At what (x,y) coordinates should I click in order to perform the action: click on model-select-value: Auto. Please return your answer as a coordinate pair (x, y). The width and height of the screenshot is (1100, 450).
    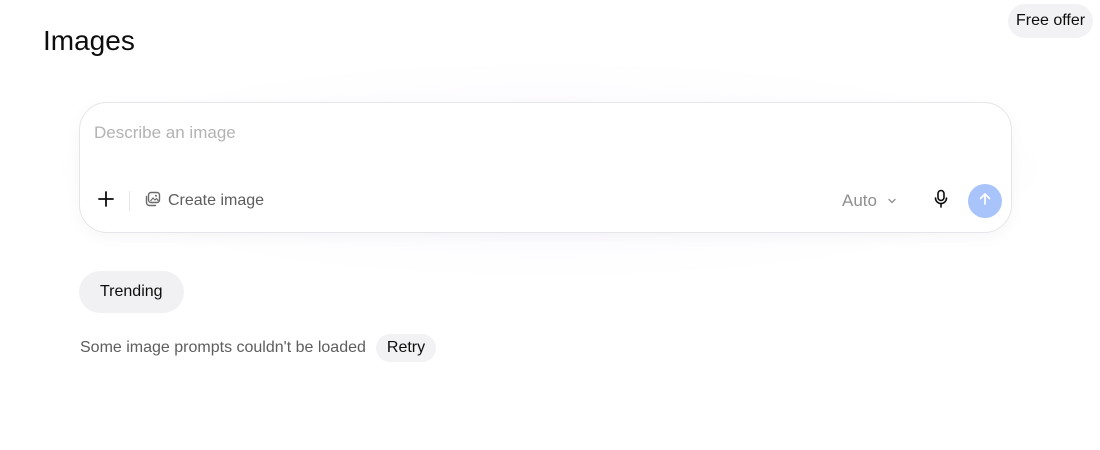
    Looking at the image, I should click on (859, 200).